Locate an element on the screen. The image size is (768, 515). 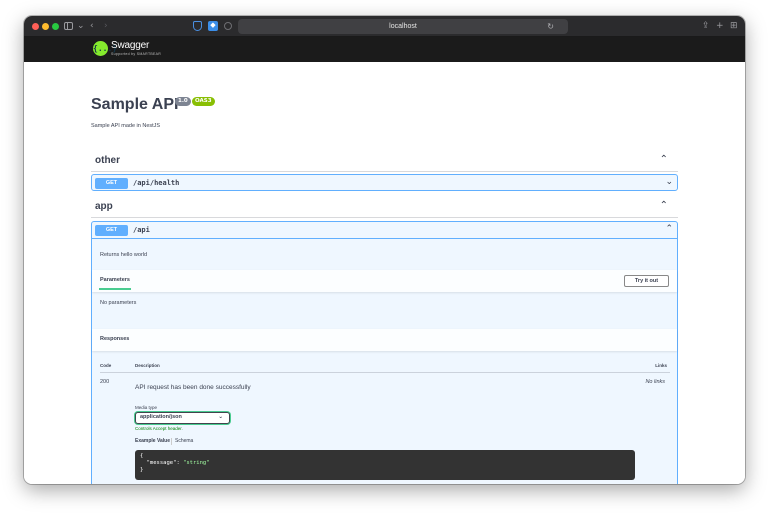
operation-summary: GET /api ⌃ is located at coordinates (384, 230).